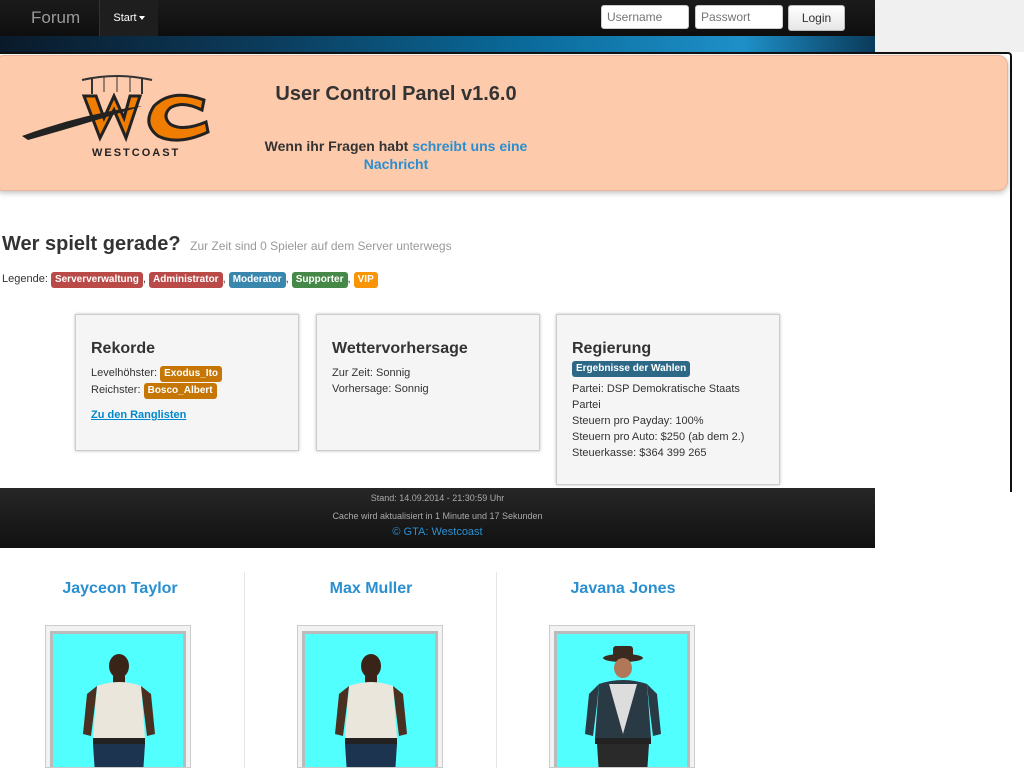 The width and height of the screenshot is (1024, 768). I want to click on rankings-link: Zu den Ranglisten, so click(138, 415).